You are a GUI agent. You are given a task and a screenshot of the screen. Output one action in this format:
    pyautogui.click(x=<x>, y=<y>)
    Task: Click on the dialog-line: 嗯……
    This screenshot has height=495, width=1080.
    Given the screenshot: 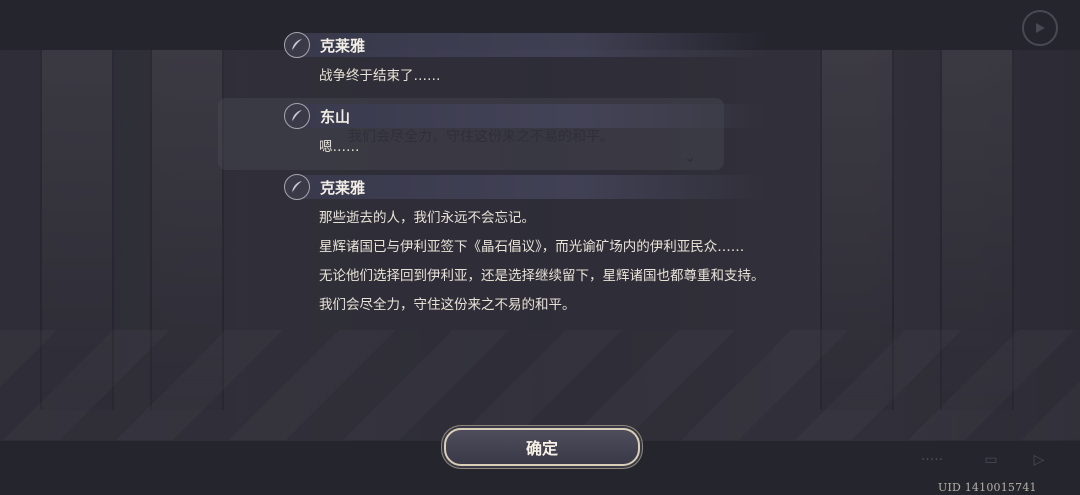 What is the action you would take?
    pyautogui.click(x=339, y=147)
    